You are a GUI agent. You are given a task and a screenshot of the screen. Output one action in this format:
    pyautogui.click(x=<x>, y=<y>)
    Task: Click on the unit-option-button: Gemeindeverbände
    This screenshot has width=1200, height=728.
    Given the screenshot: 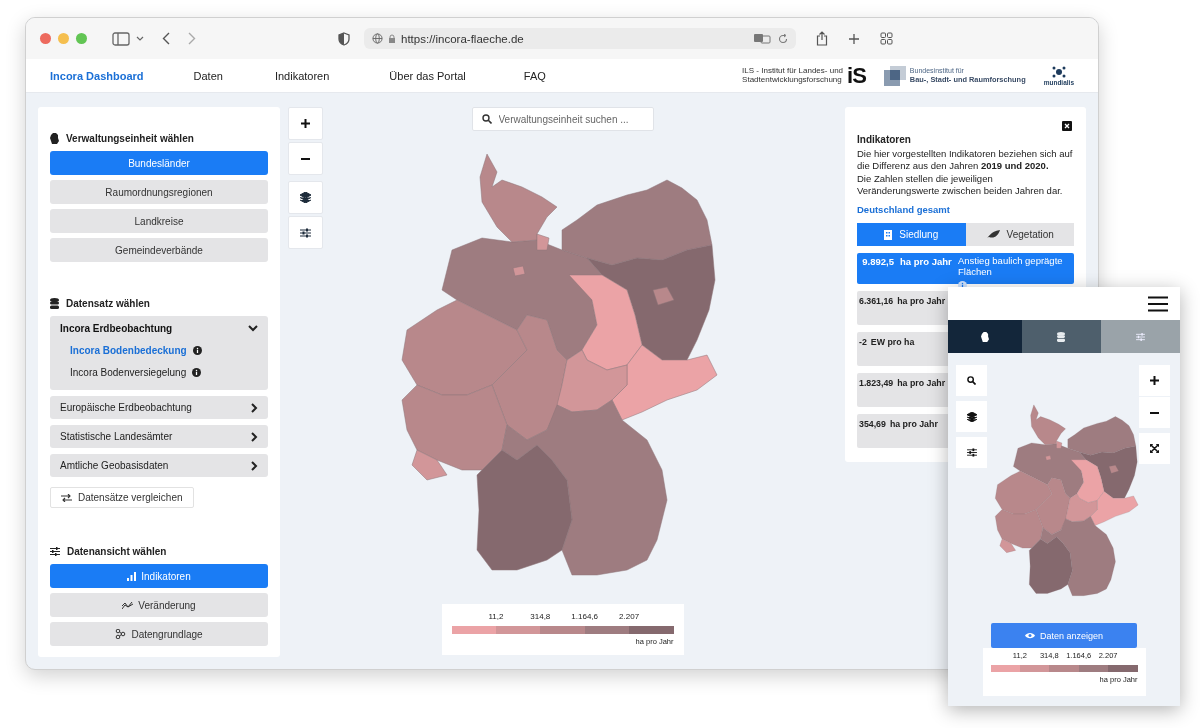 What is the action you would take?
    pyautogui.click(x=159, y=250)
    